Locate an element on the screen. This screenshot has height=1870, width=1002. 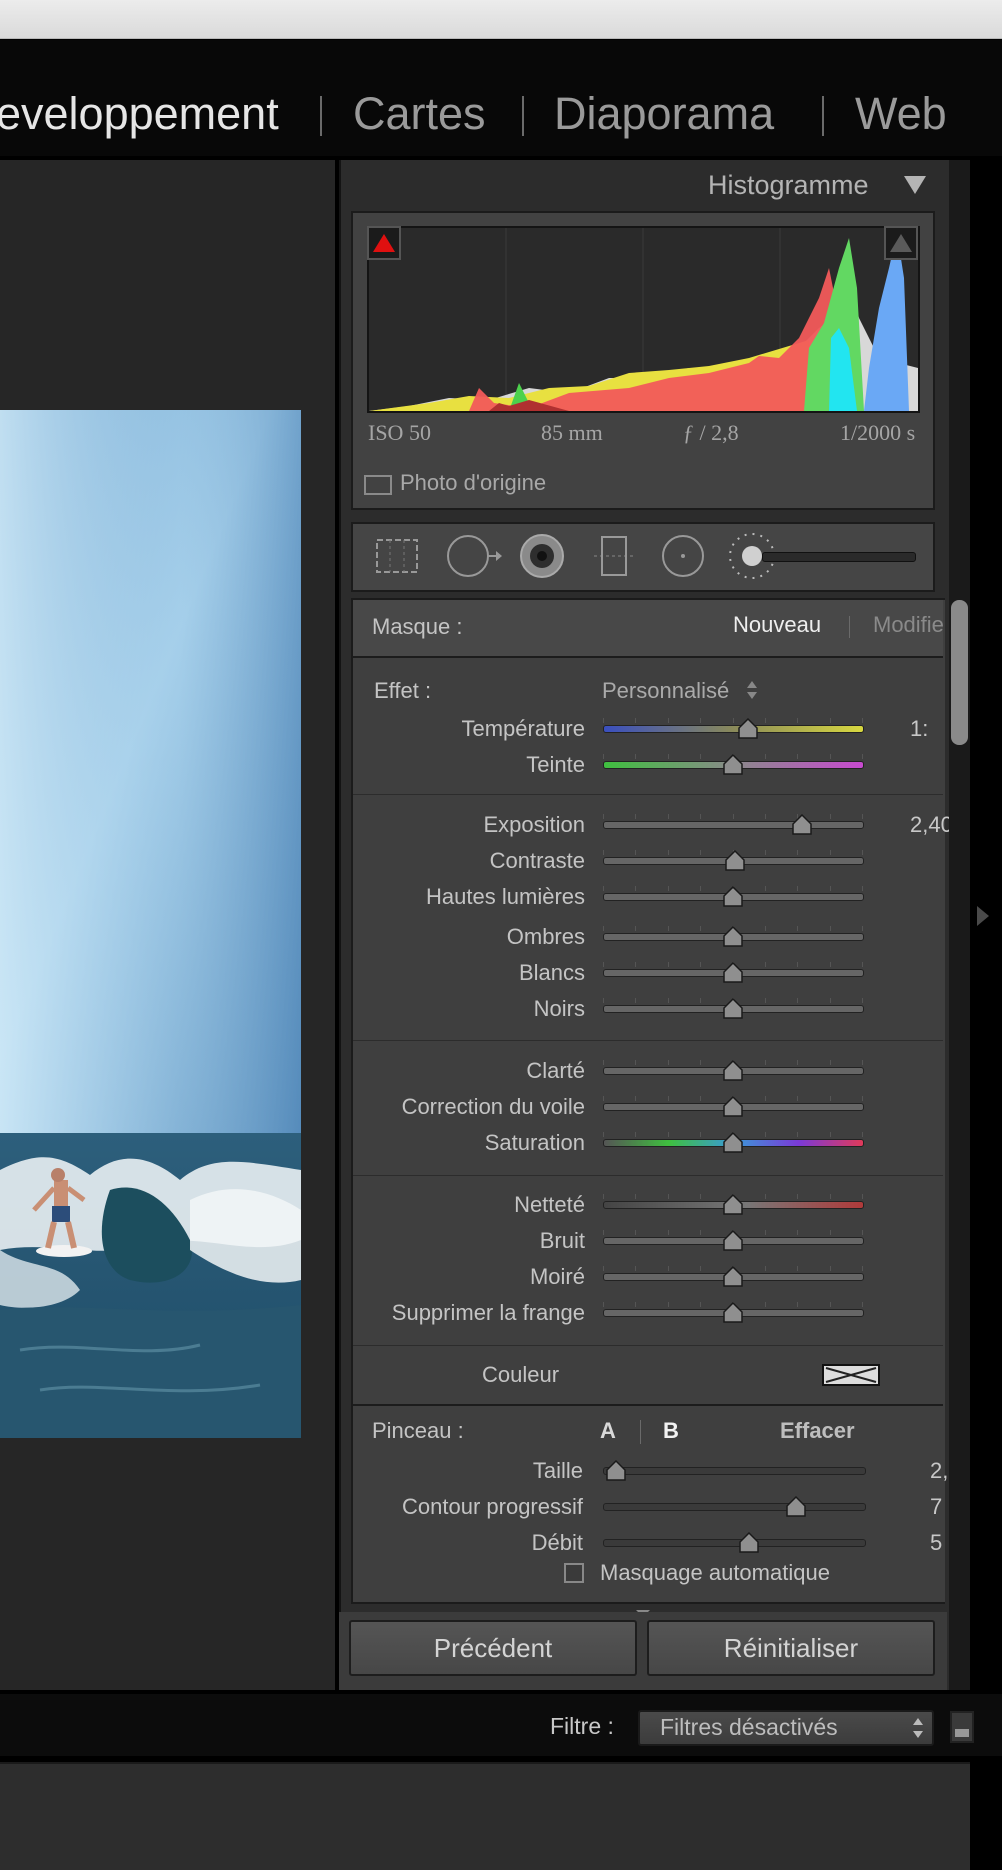
brush-b-button: B is located at coordinates (671, 1431).